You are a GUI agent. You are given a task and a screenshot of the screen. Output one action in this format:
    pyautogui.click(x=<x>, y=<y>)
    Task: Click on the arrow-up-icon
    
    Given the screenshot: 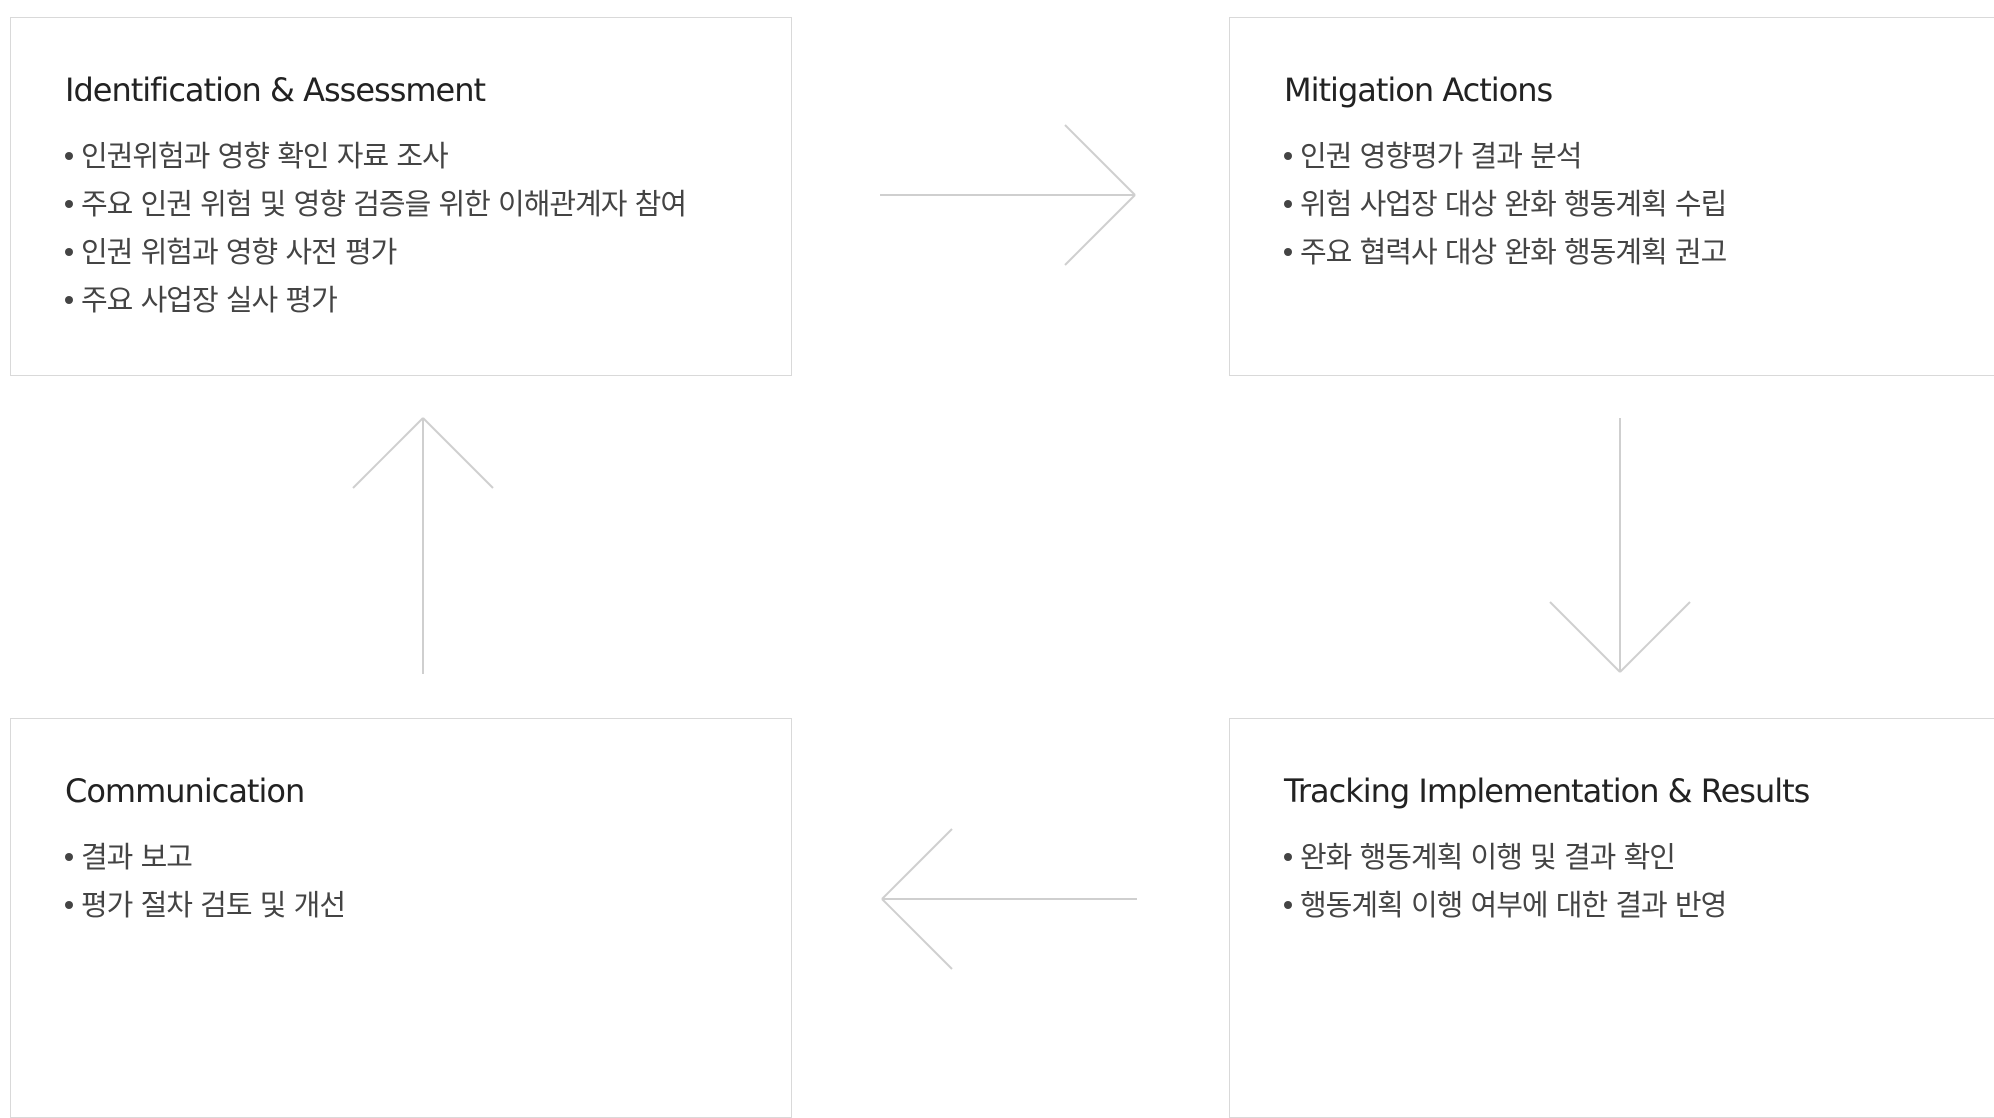 What is the action you would take?
    pyautogui.click(x=423, y=545)
    